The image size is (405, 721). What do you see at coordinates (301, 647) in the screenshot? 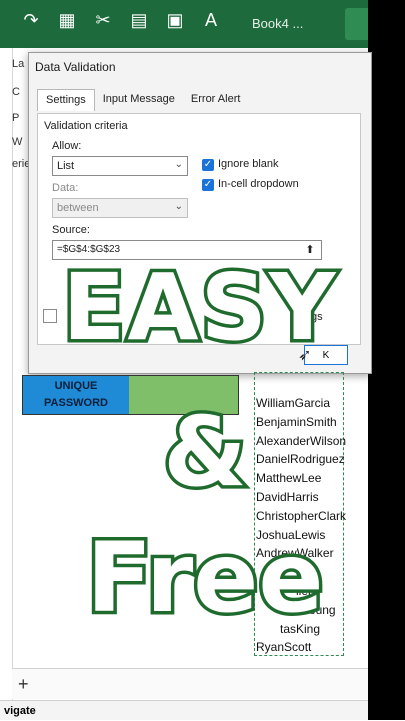
I see `list-item: RyanScott` at bounding box center [301, 647].